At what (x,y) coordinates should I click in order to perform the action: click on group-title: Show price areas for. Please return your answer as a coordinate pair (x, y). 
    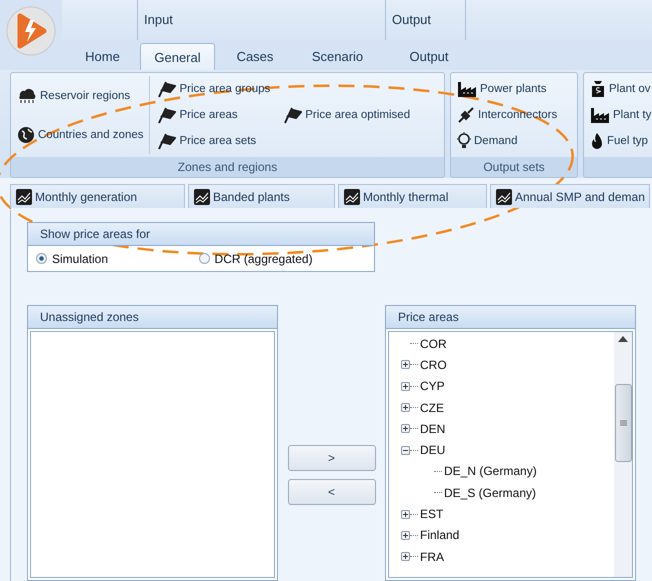
    Looking at the image, I should click on (95, 234).